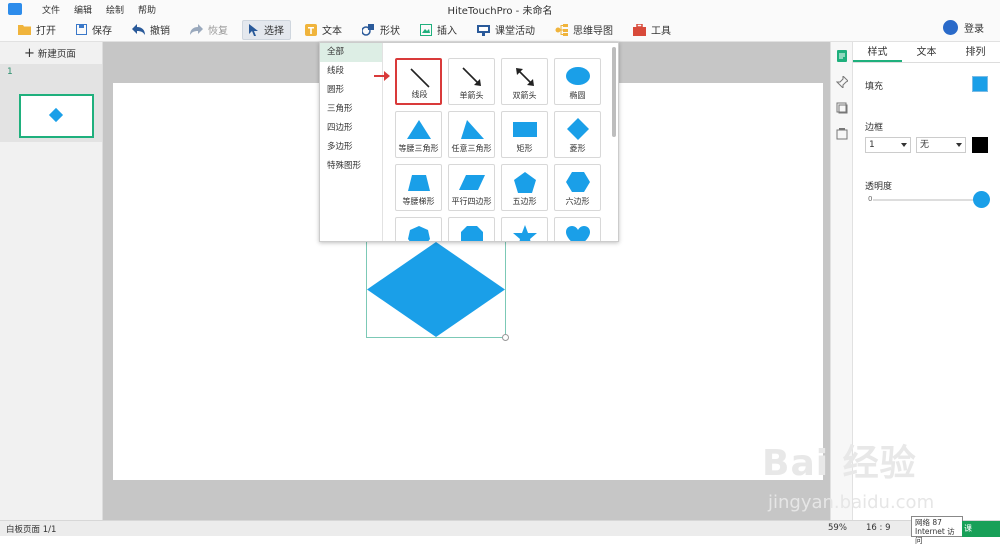  I want to click on selected-rhombus-shape, so click(437, 291).